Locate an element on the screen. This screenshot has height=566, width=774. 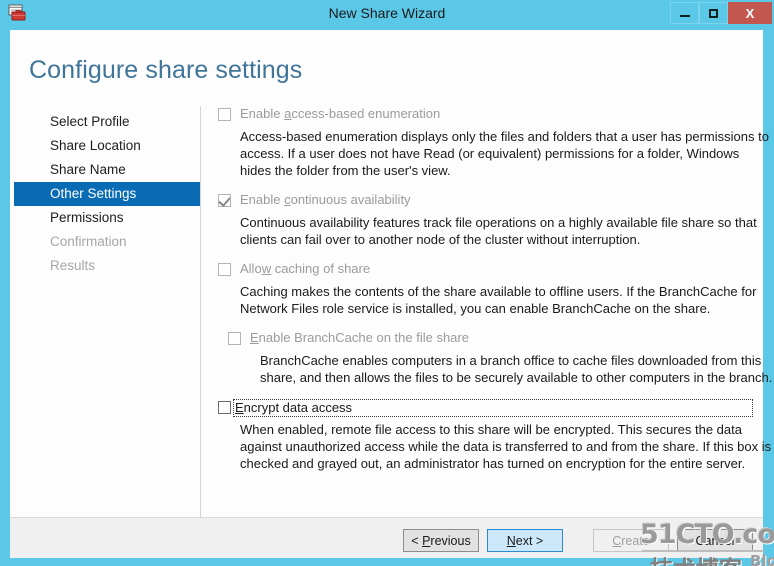
create-button-label: Create is located at coordinates (631, 540).